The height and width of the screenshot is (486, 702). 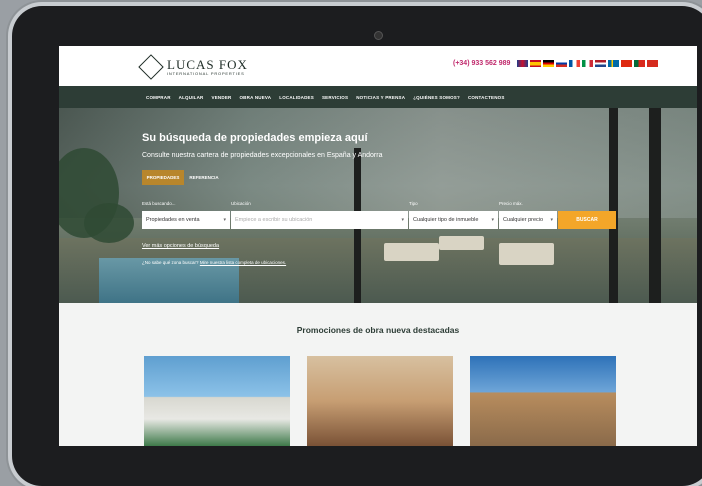 What do you see at coordinates (613, 63) in the screenshot?
I see `flag-se-icon` at bounding box center [613, 63].